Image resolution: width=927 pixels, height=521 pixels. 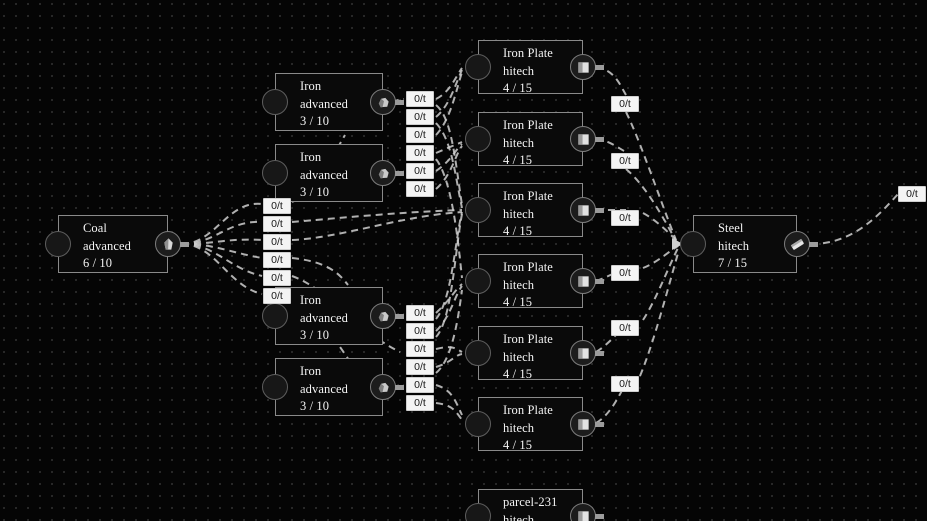 What do you see at coordinates (315, 192) in the screenshot?
I see `node-count: 3 / 10` at bounding box center [315, 192].